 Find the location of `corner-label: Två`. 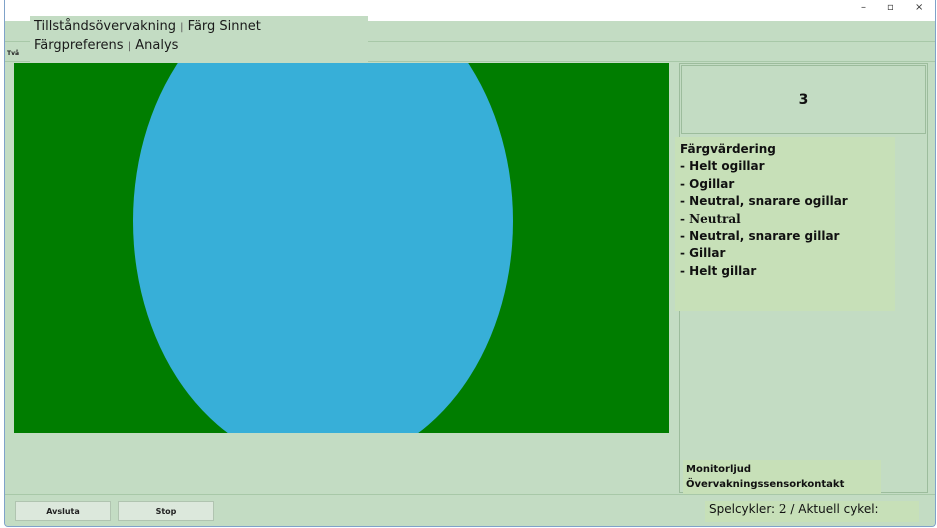

corner-label: Två is located at coordinates (13, 53).